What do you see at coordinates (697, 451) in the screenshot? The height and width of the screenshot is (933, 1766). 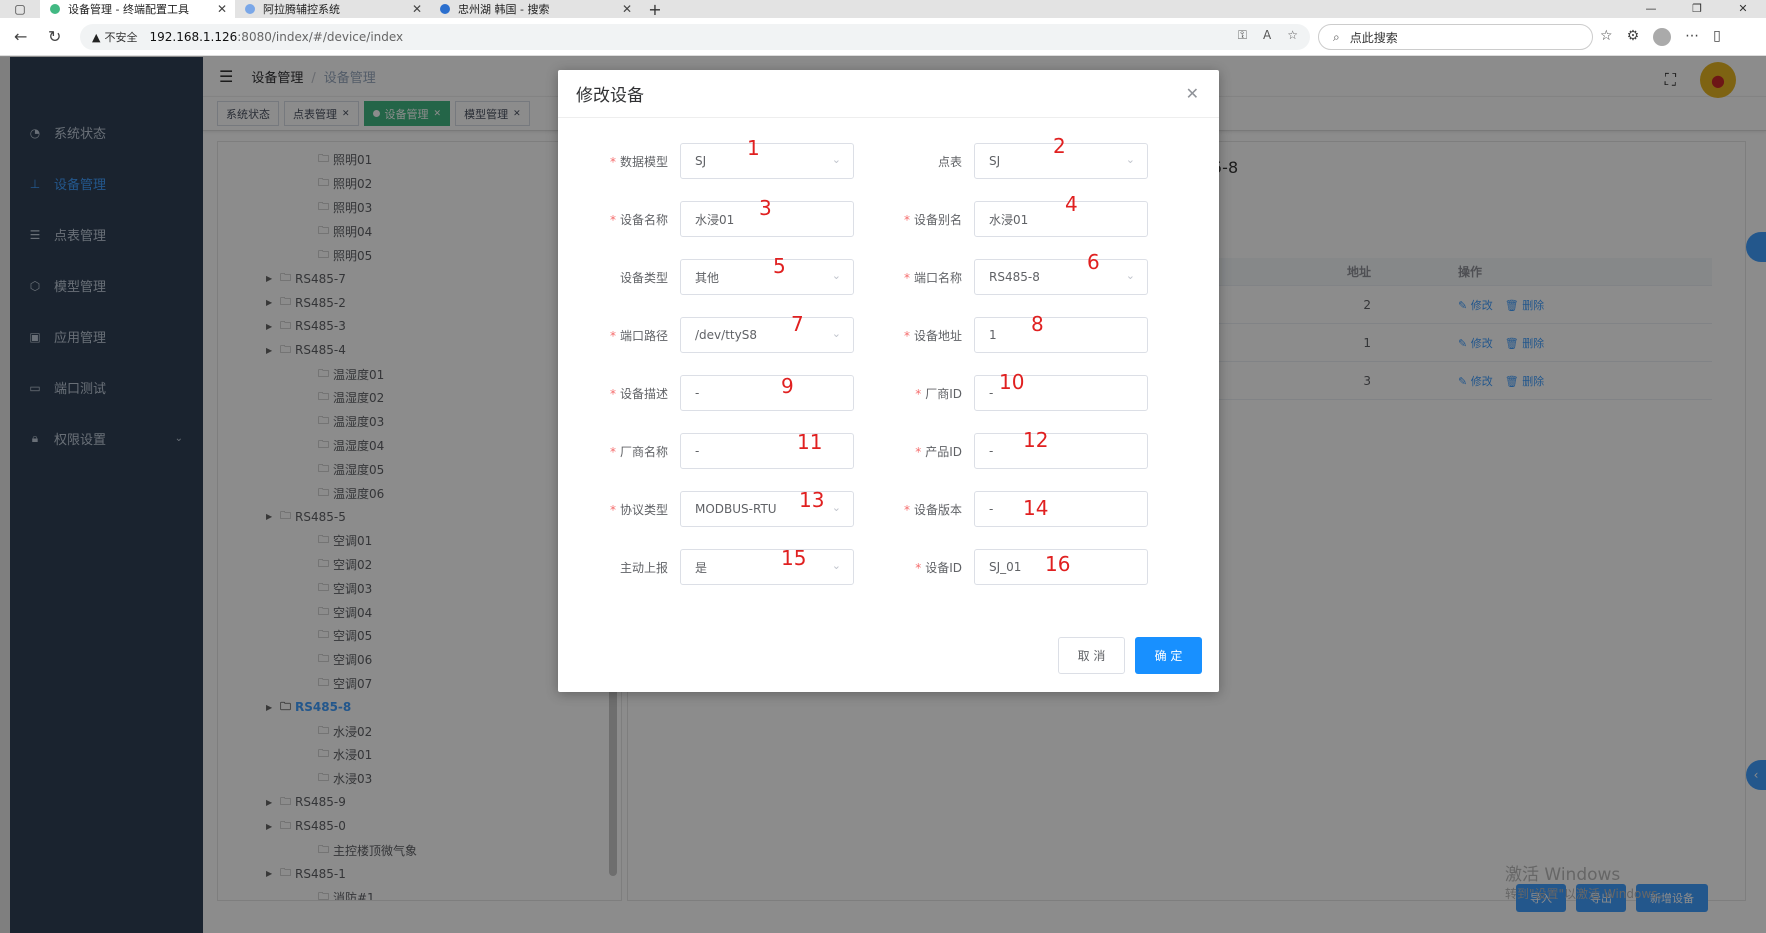 I see `field-value: -` at bounding box center [697, 451].